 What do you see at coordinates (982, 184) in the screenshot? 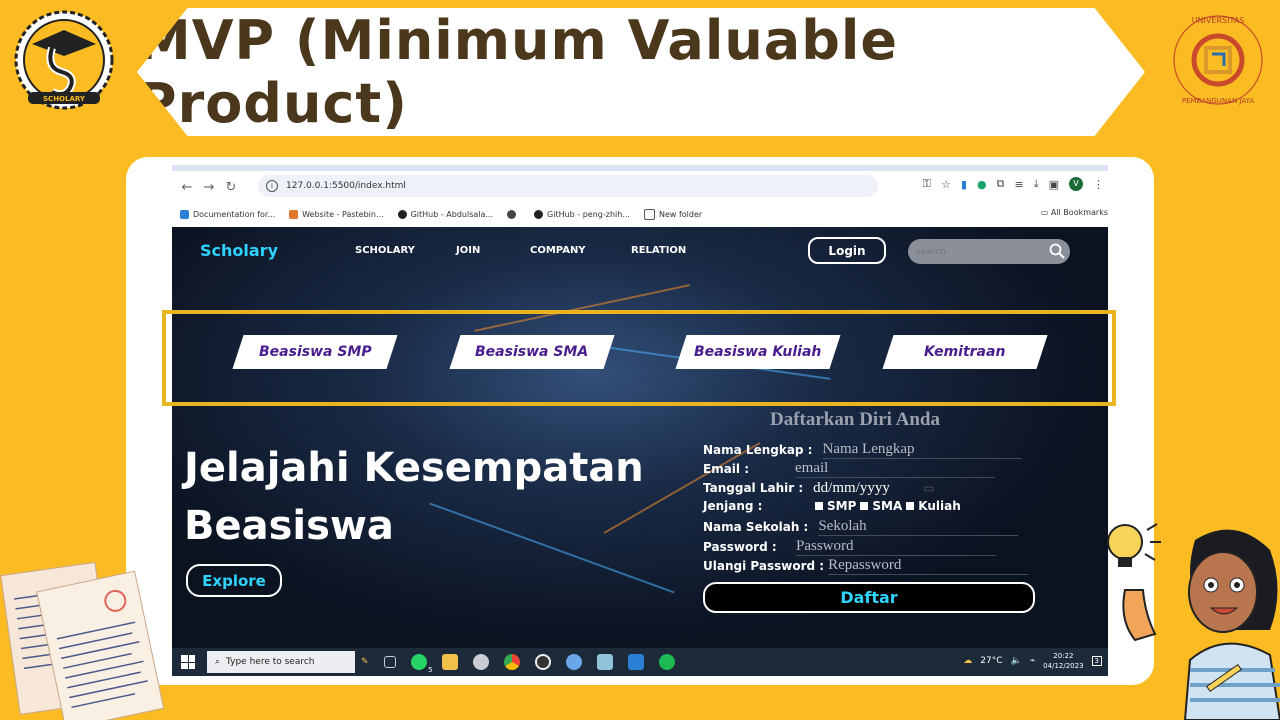
I see `extension-green-icon: ●` at bounding box center [982, 184].